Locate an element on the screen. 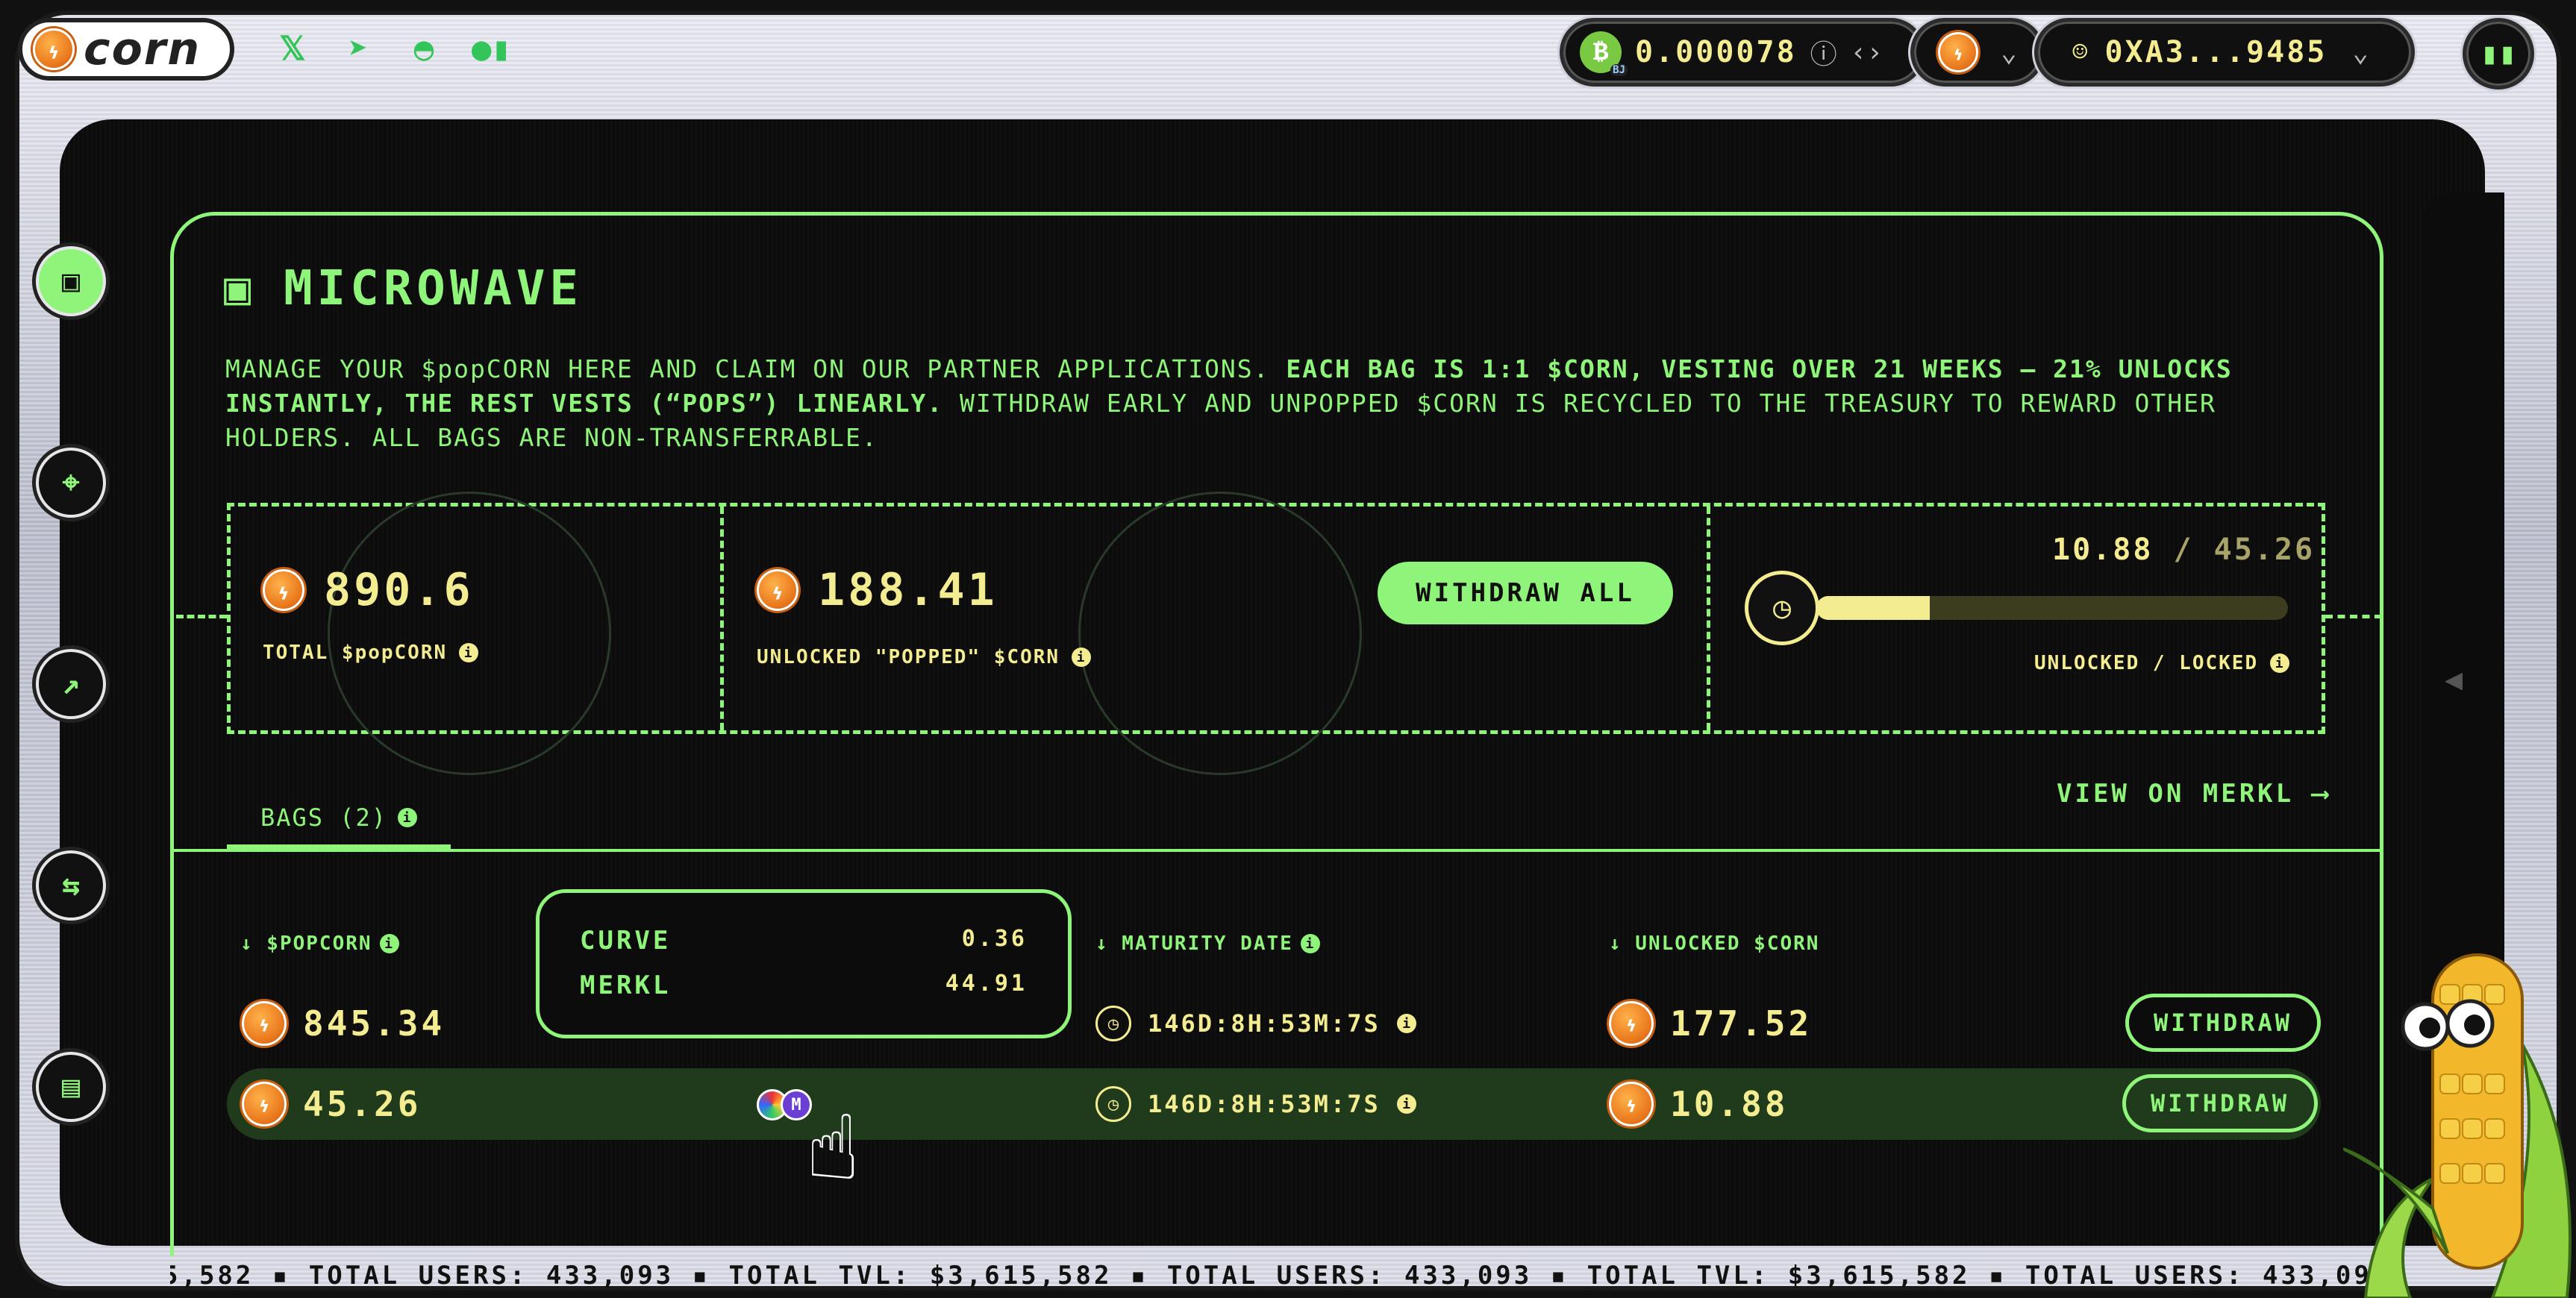  tooltip-row-curve: CURVE 0.36 is located at coordinates (804, 941).